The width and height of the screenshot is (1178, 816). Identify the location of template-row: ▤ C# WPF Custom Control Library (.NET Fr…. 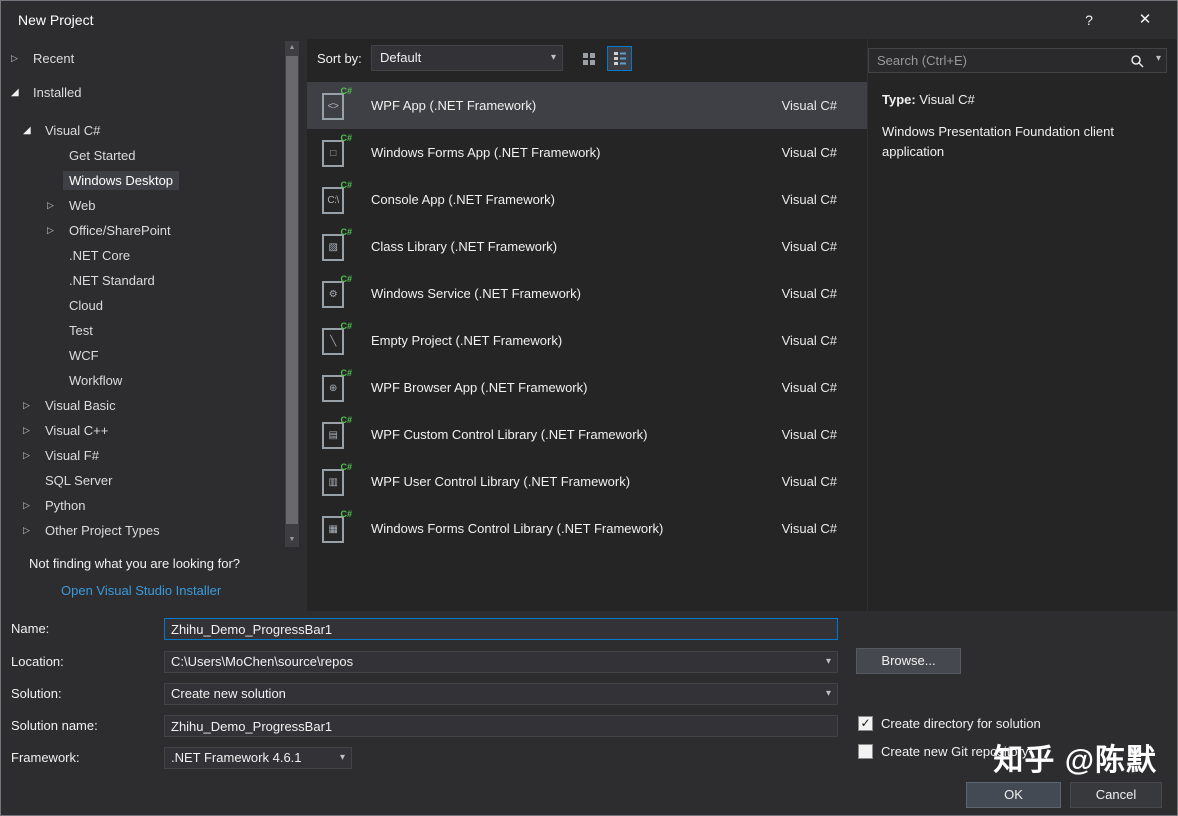
(587, 434).